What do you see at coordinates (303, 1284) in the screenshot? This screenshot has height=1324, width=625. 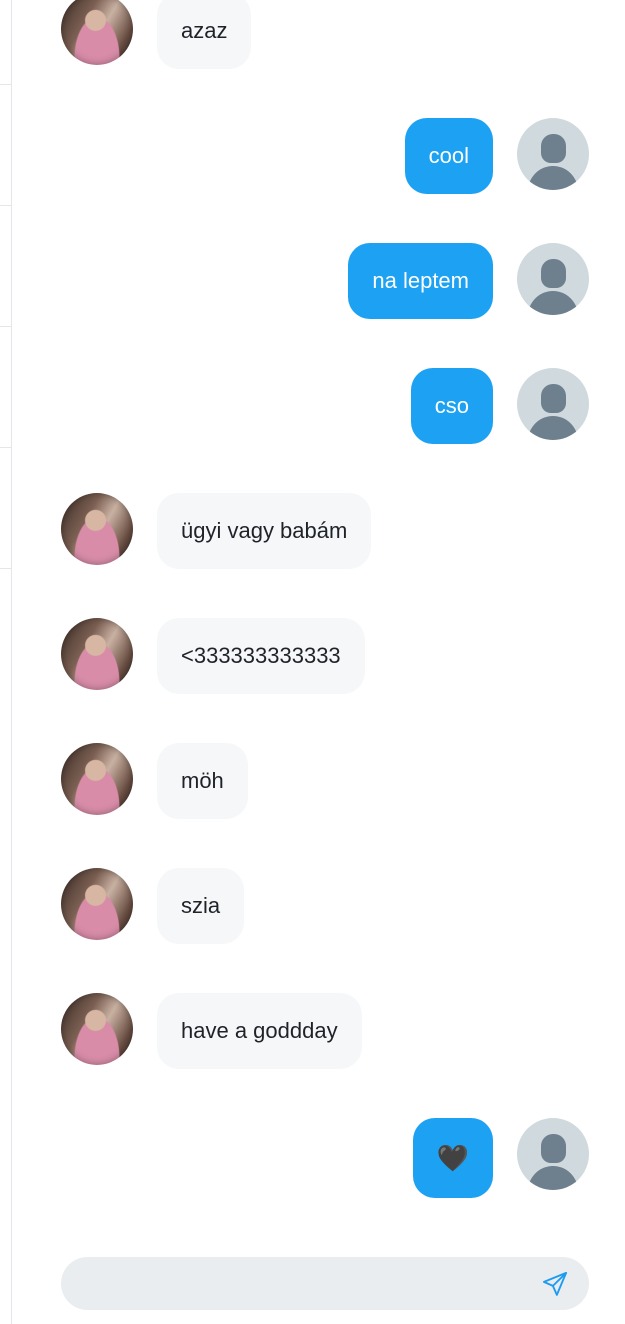 I see `message-input` at bounding box center [303, 1284].